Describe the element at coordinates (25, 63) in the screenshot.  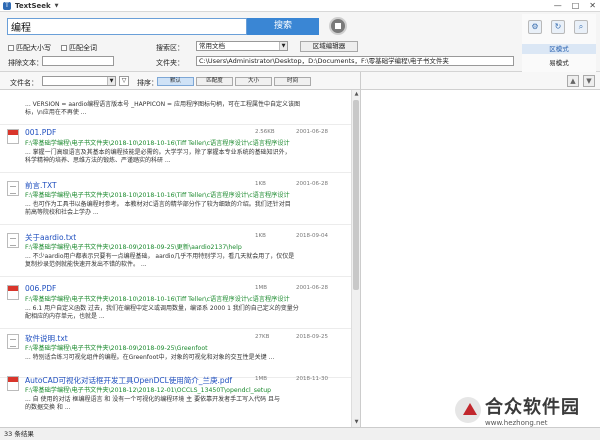
I see `exclude-text-label: 排除文本：` at that location.